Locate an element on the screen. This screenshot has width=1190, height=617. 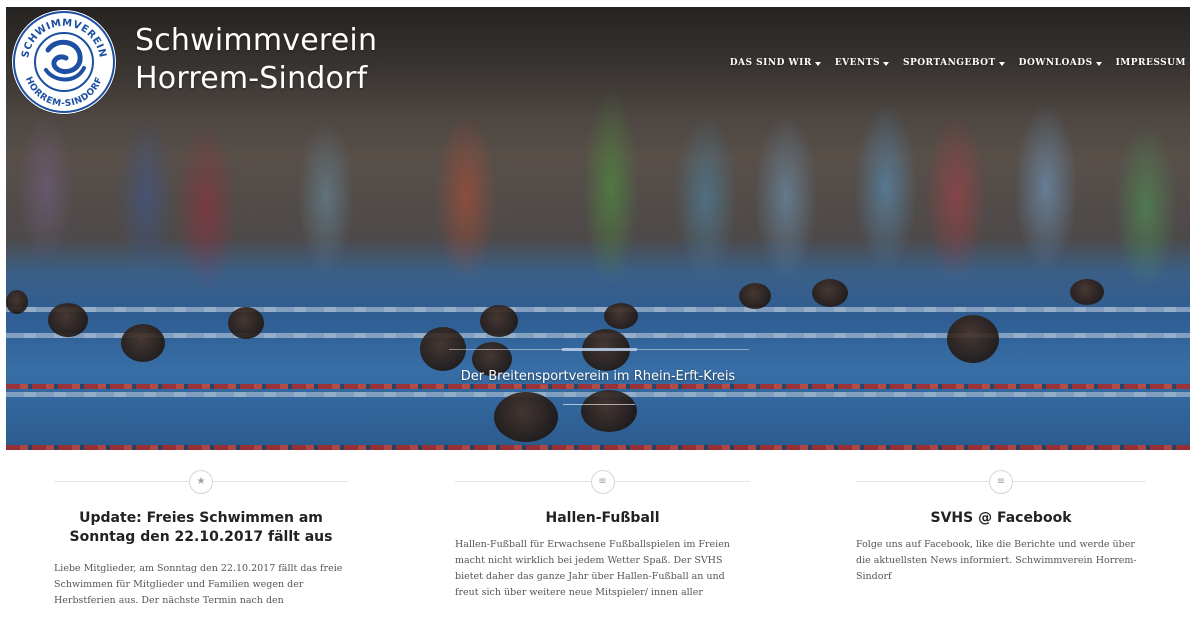
nav-item-impressum: IMPRESSUM is located at coordinates (1151, 63).